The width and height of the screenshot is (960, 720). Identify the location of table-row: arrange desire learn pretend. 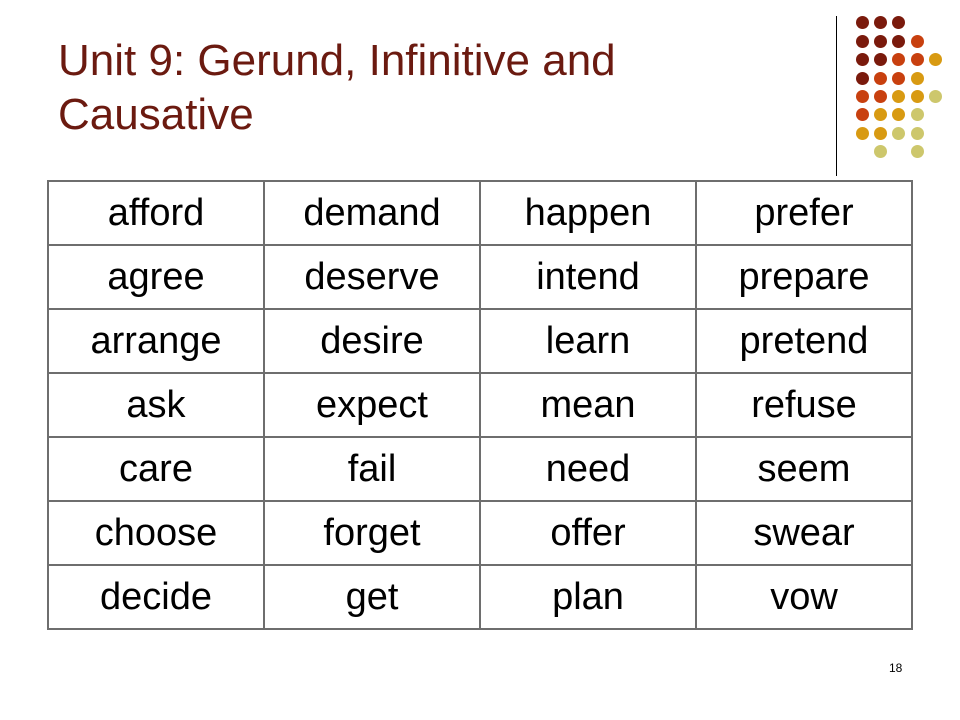
(480, 341).